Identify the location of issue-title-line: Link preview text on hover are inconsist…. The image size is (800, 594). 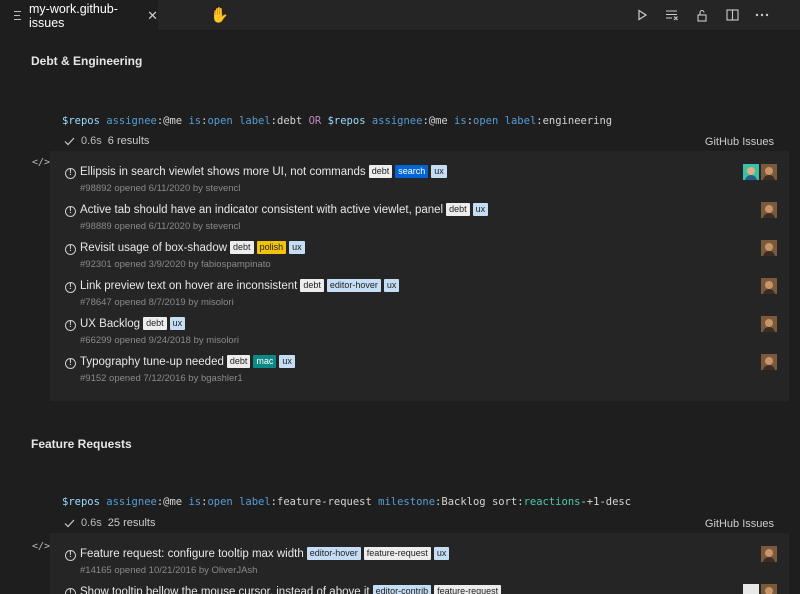
(240, 285).